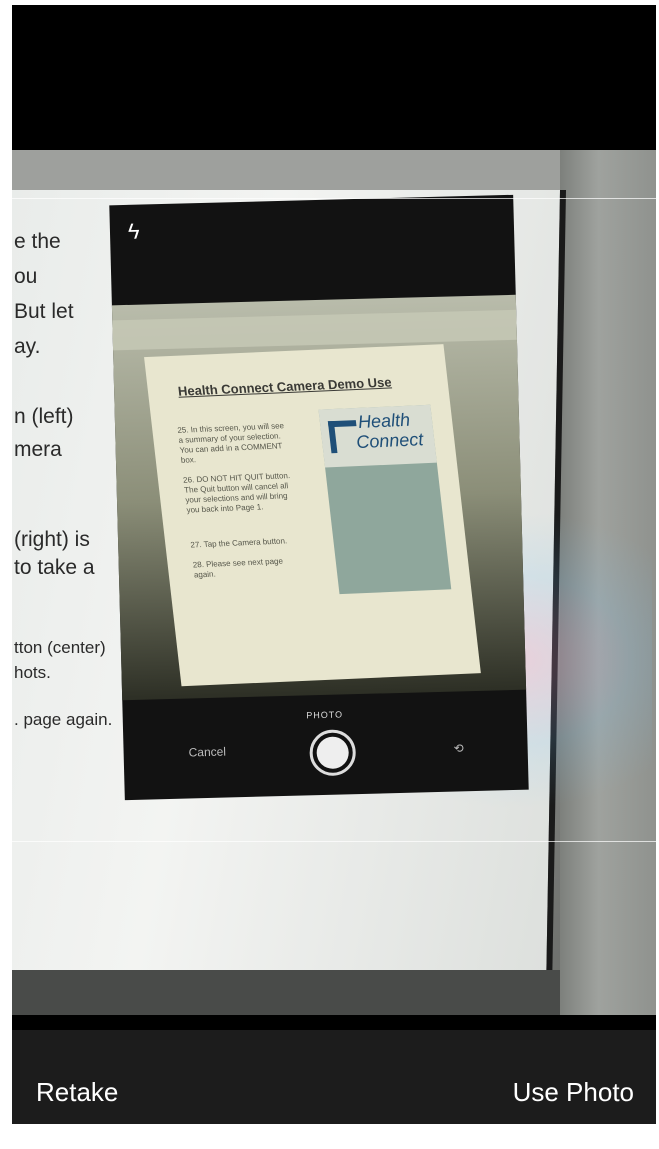  I want to click on use-photo-button: Use Photo, so click(573, 1092).